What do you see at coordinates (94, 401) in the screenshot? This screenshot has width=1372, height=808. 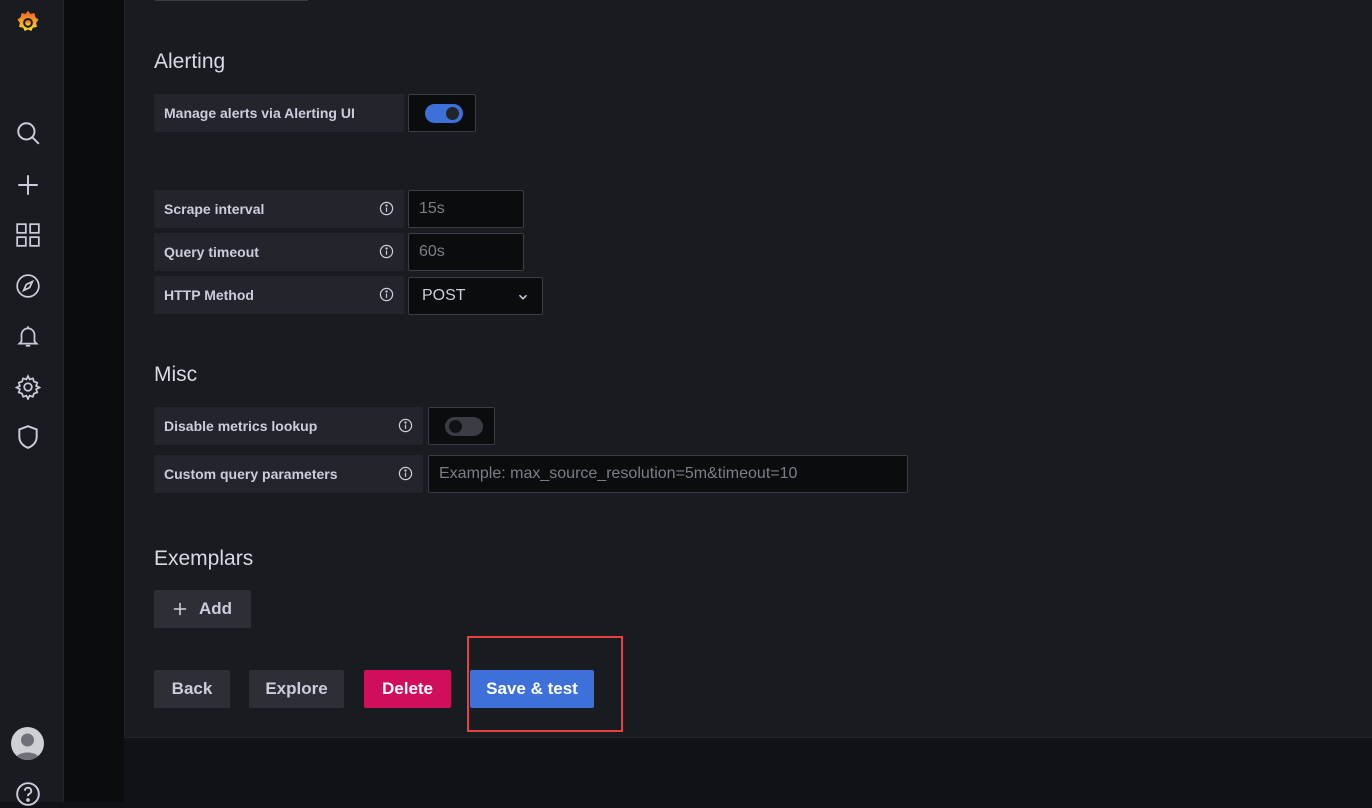 I see `page-gutter` at bounding box center [94, 401].